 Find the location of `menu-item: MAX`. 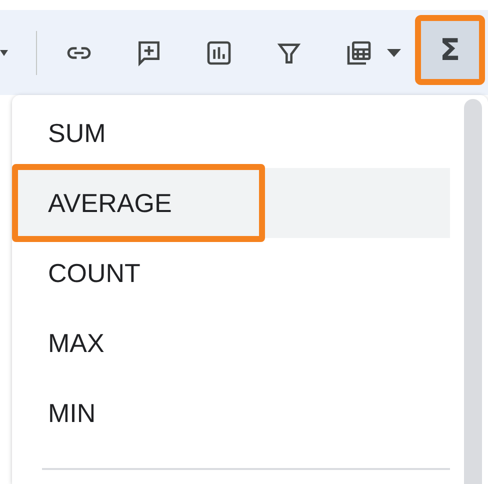

menu-item: MAX is located at coordinates (231, 343).